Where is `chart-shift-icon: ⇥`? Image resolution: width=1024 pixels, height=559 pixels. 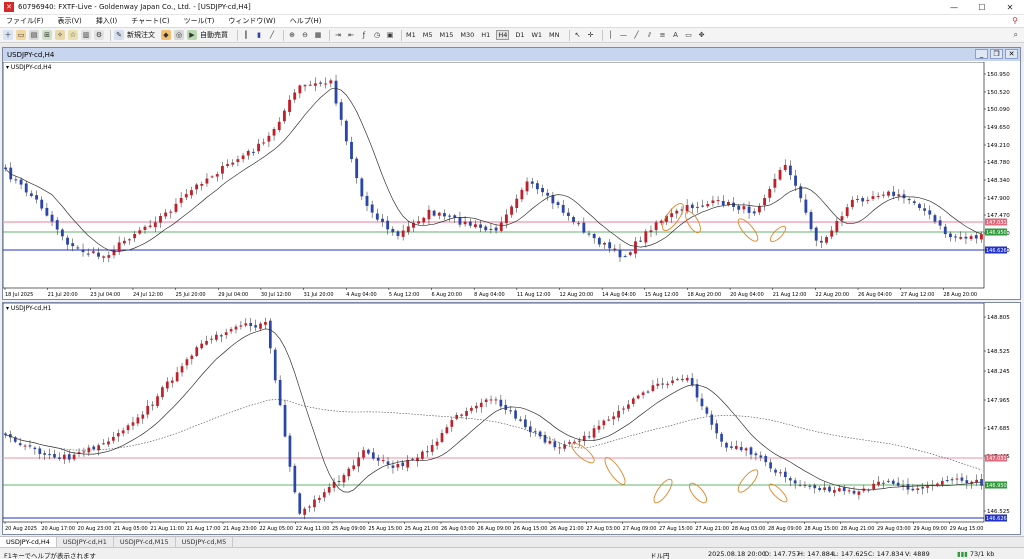 chart-shift-icon: ⇥ is located at coordinates (338, 35).